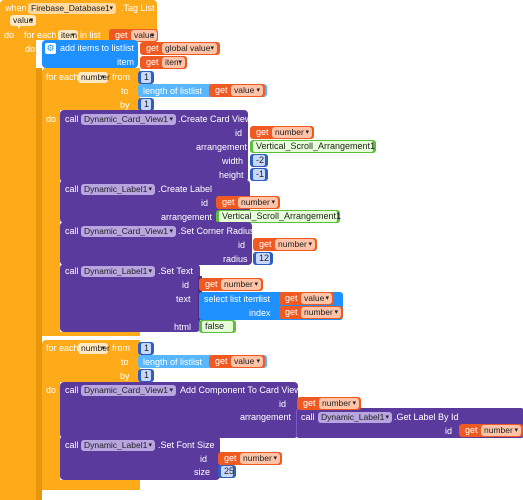  What do you see at coordinates (121, 77) in the screenshot?
I see `loop1-from-label: from` at bounding box center [121, 77].